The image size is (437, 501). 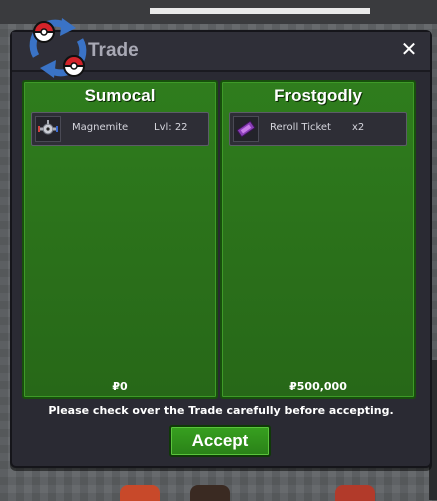 What do you see at coordinates (246, 129) in the screenshot?
I see `reroll-ticket-icon` at bounding box center [246, 129].